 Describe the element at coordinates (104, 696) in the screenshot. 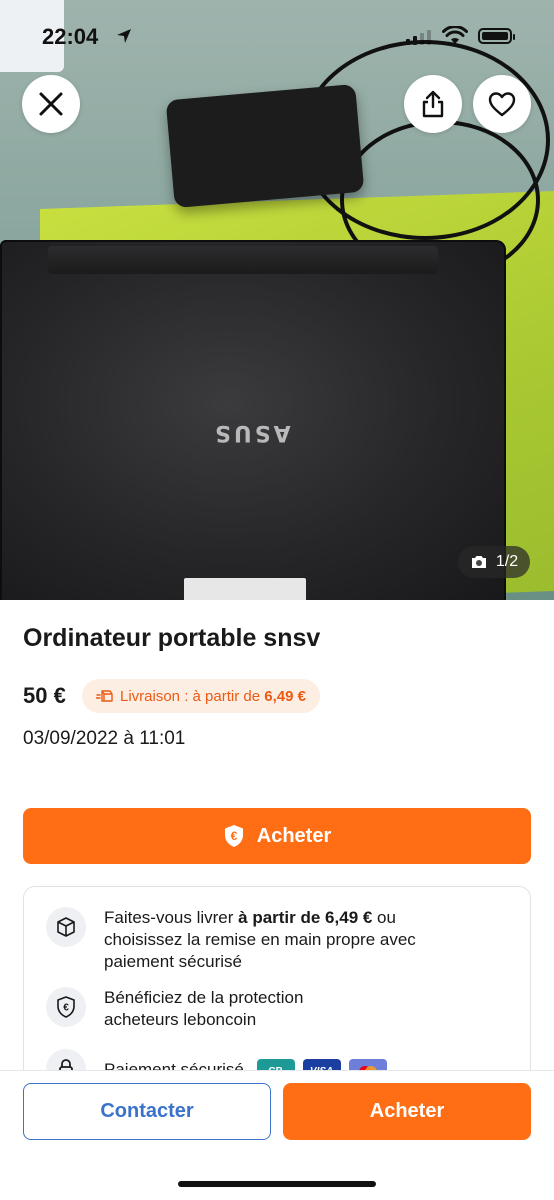

I see `delivery-package-icon` at that location.